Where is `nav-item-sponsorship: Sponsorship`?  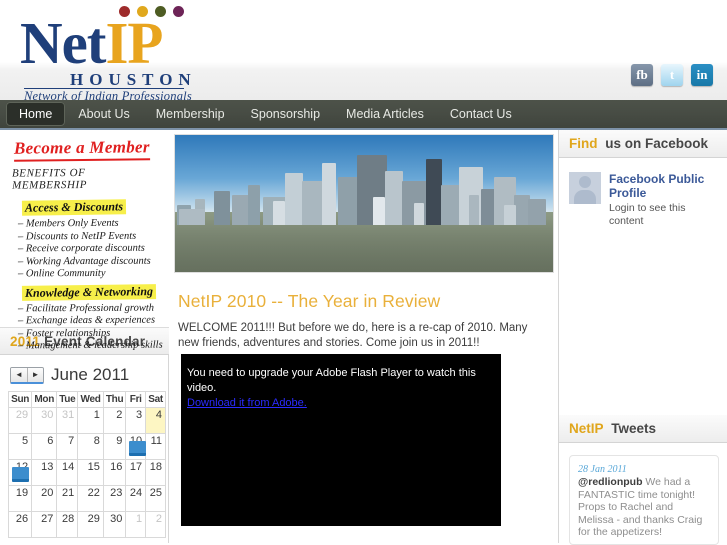 nav-item-sponsorship: Sponsorship is located at coordinates (286, 114).